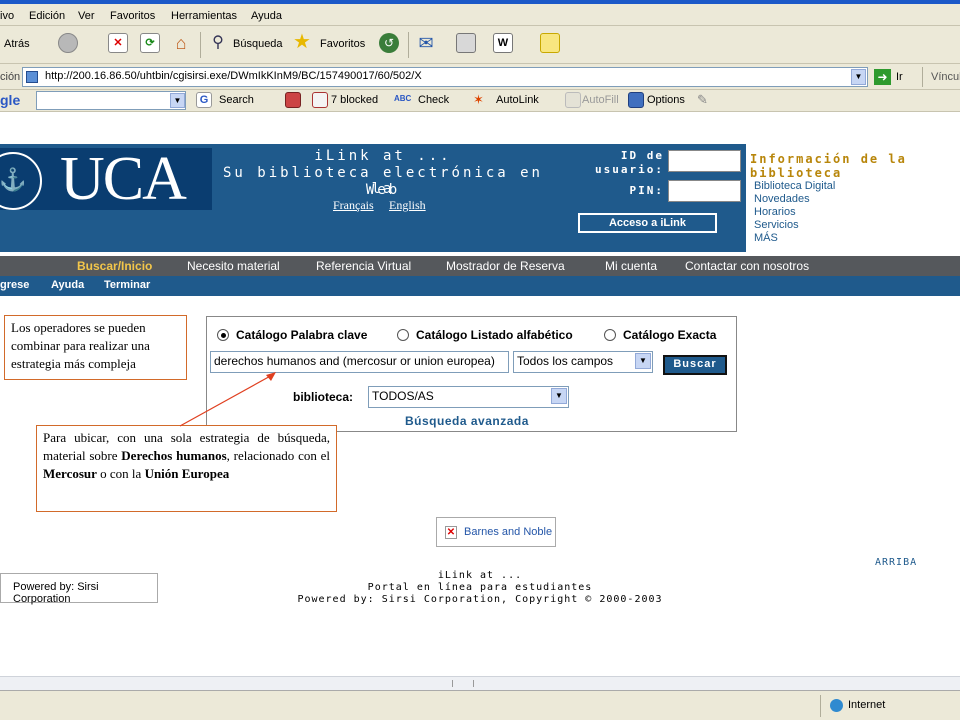 The height and width of the screenshot is (720, 960). What do you see at coordinates (517, 100) in the screenshot?
I see `autolink-button: AutoLink` at bounding box center [517, 100].